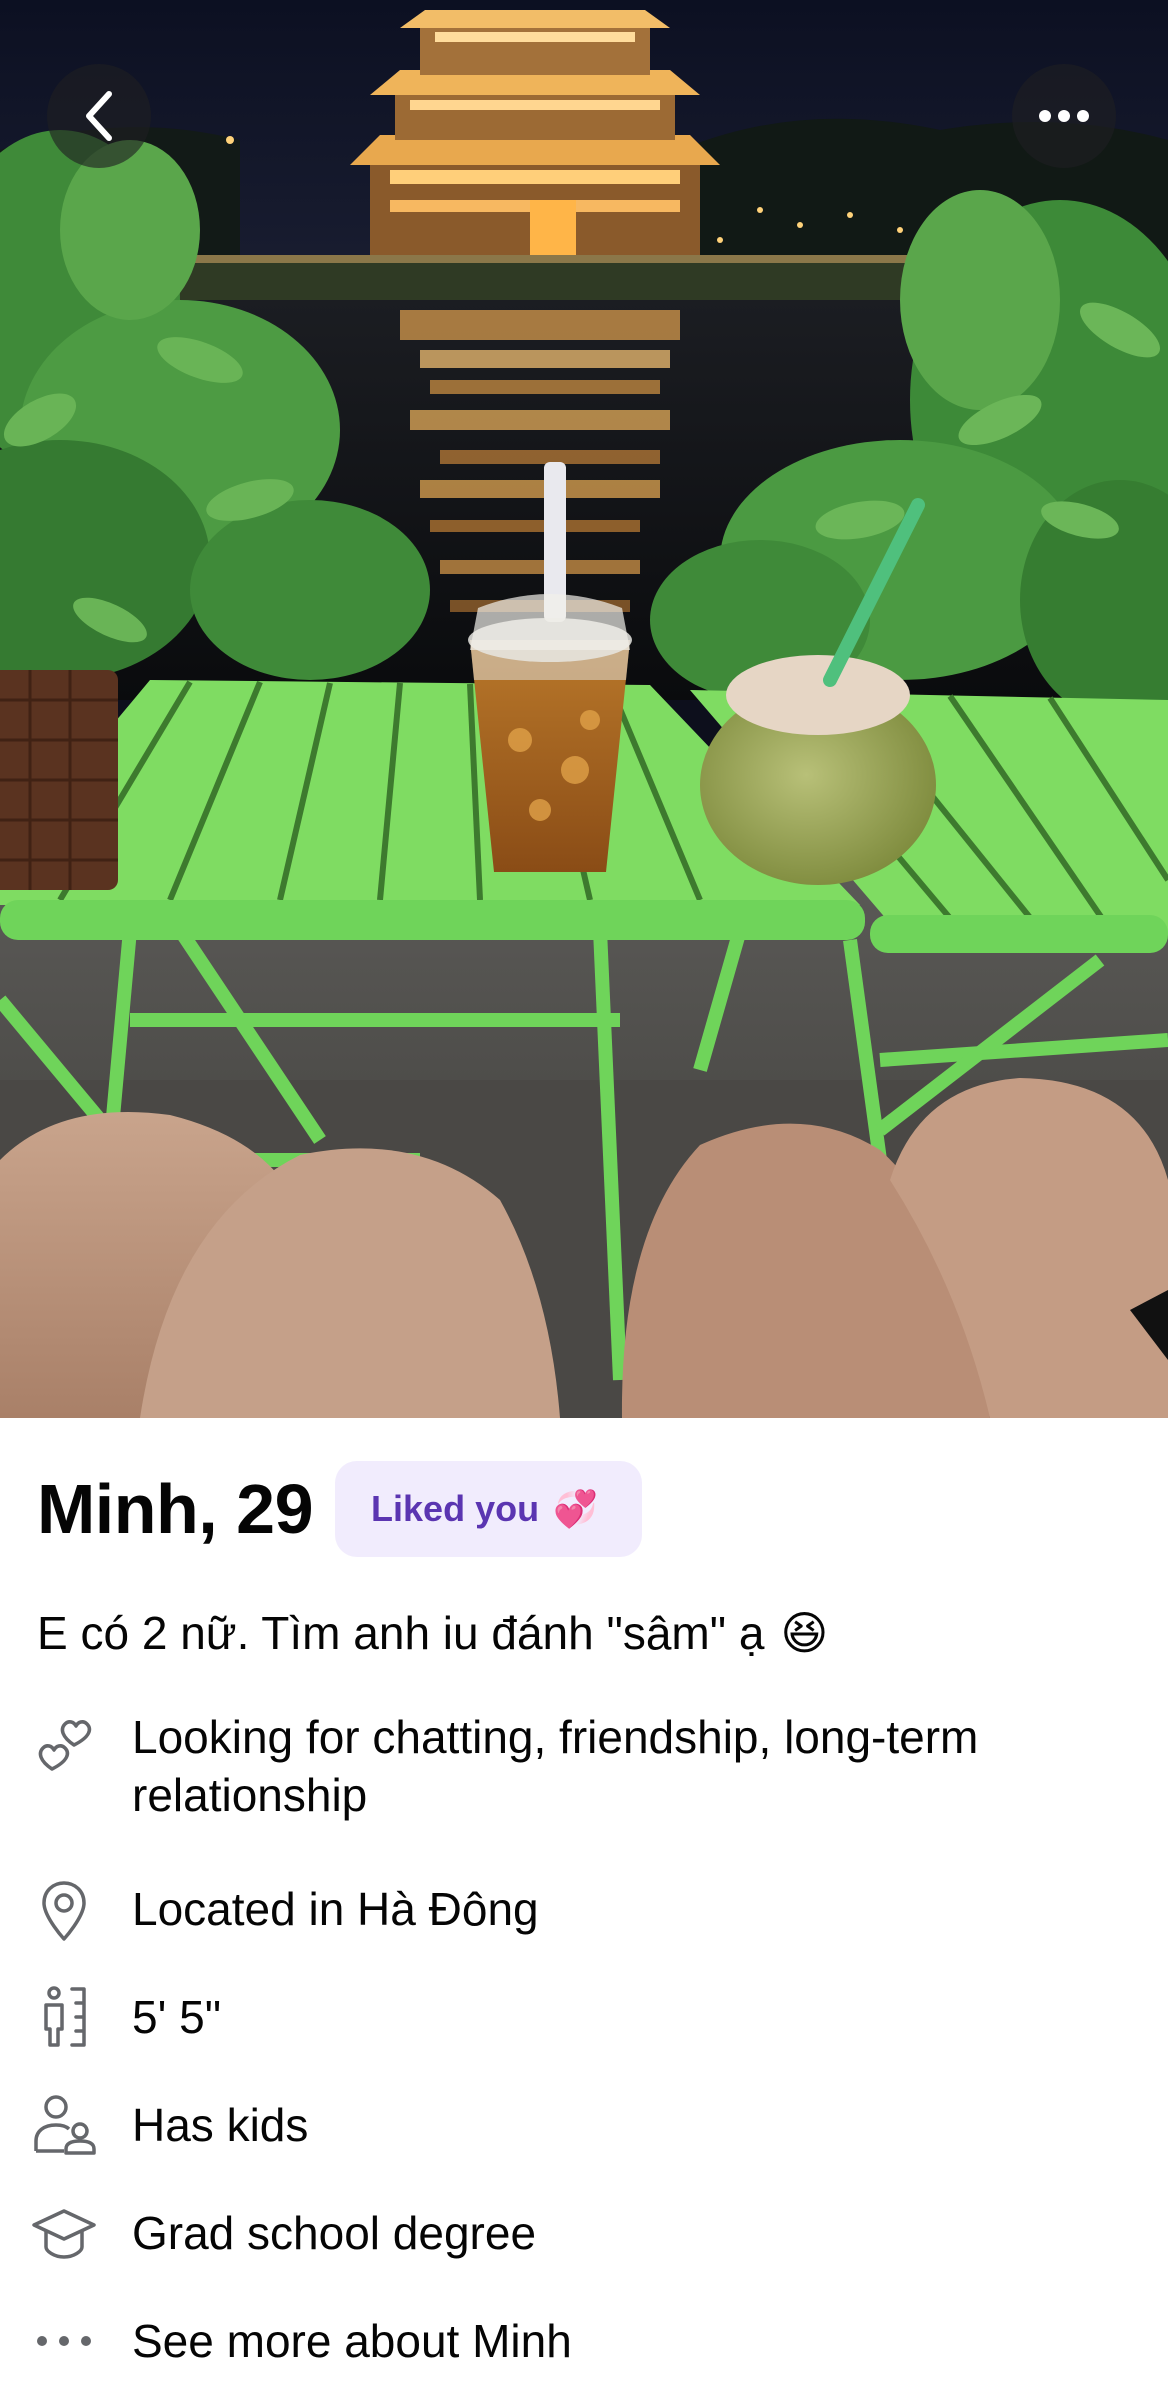 The height and width of the screenshot is (2404, 1168). What do you see at coordinates (177, 2017) in the screenshot?
I see `detail-text-height: 5' 5"` at bounding box center [177, 2017].